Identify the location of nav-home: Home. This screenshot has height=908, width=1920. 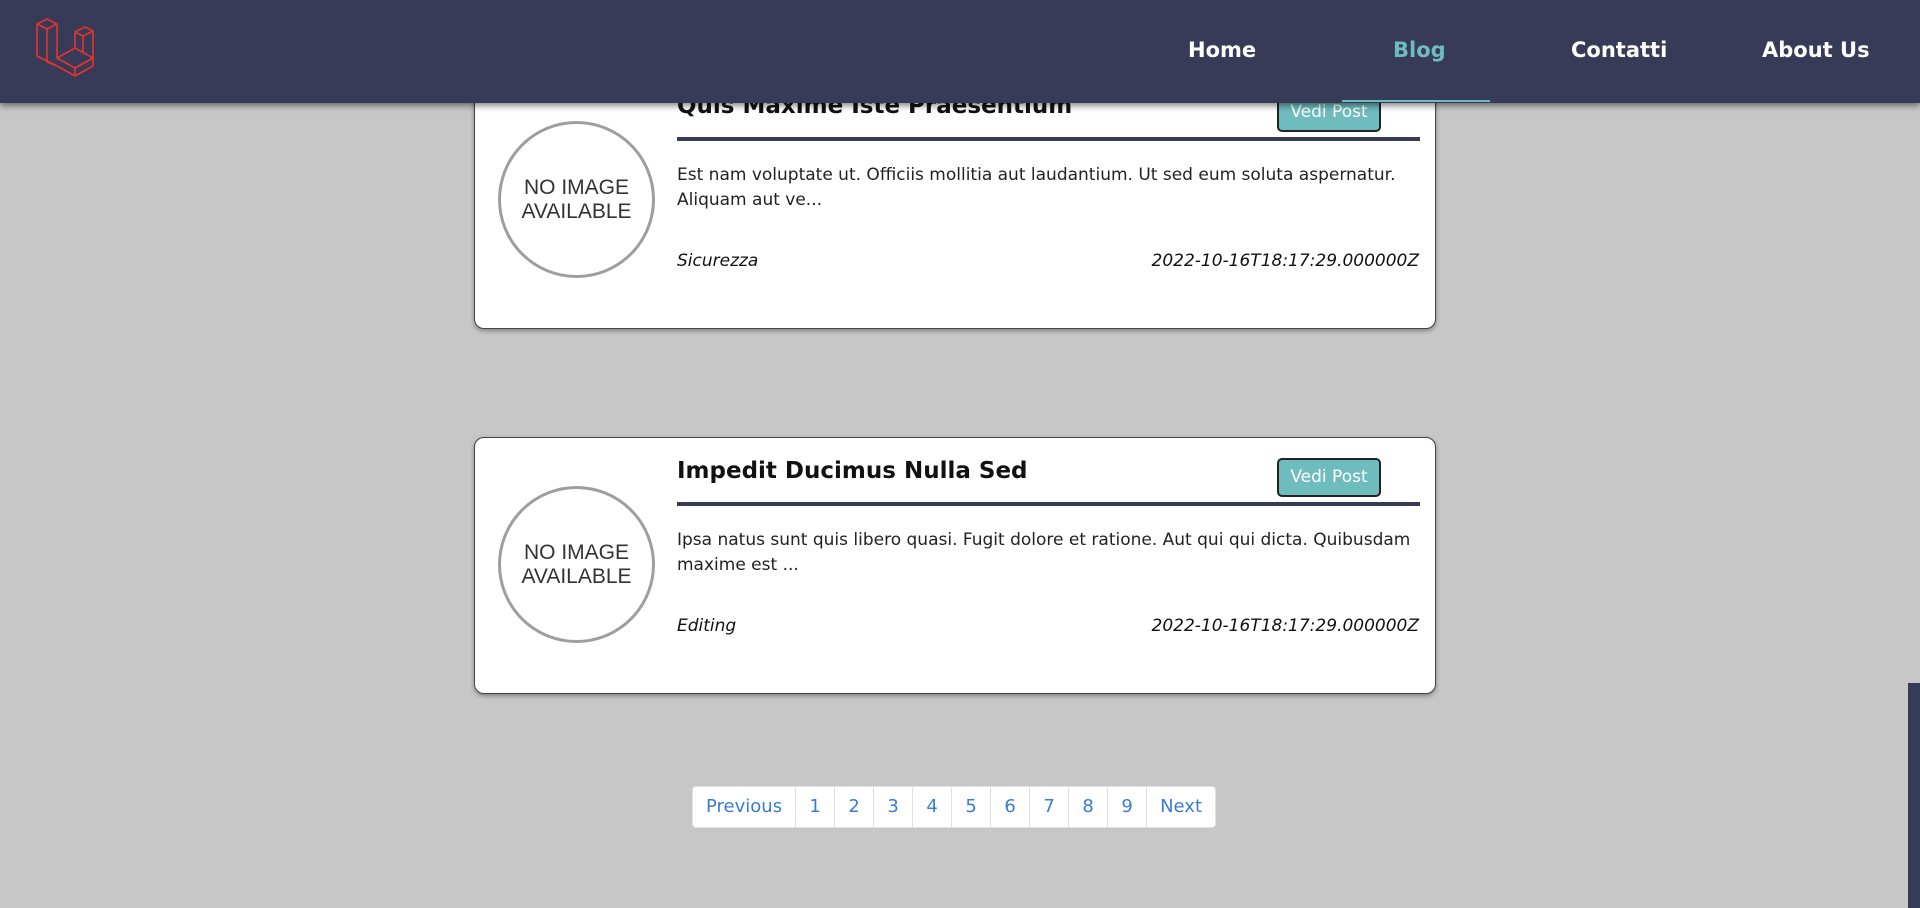
(1222, 51).